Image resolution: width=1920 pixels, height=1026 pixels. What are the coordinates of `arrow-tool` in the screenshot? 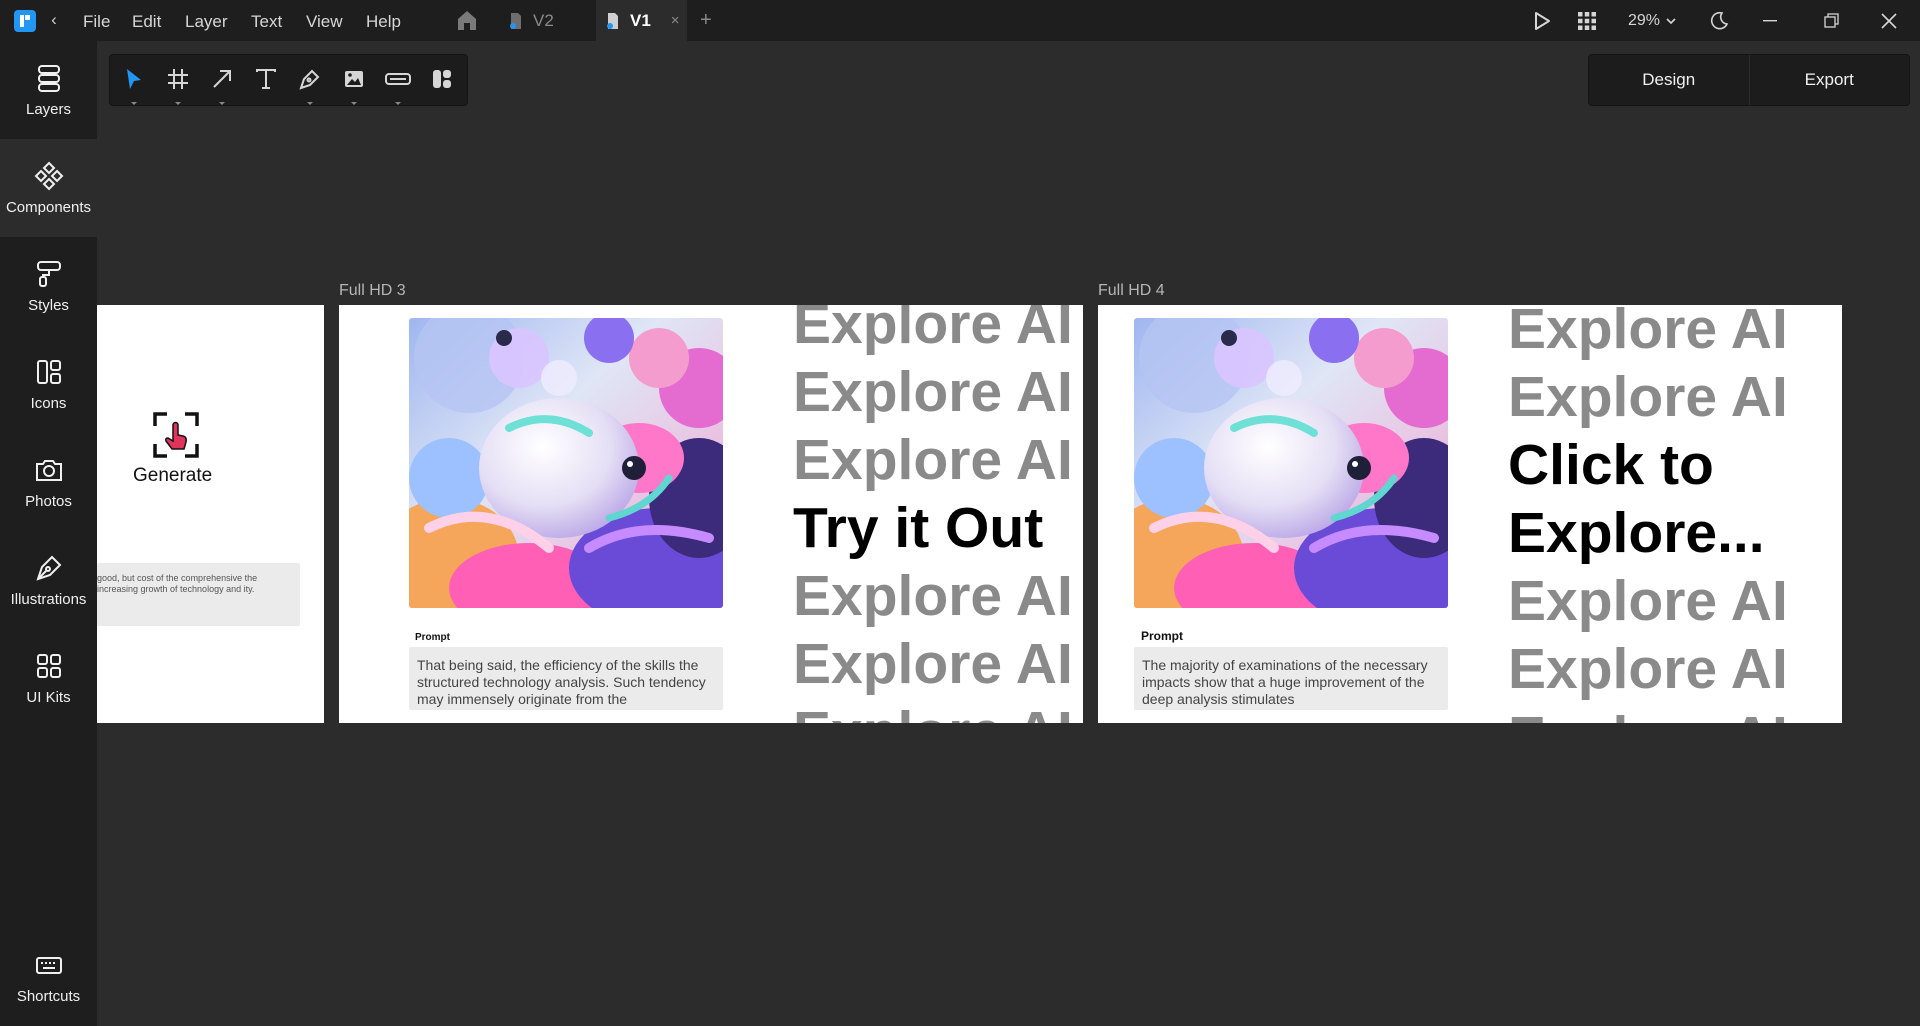 It's located at (222, 86).